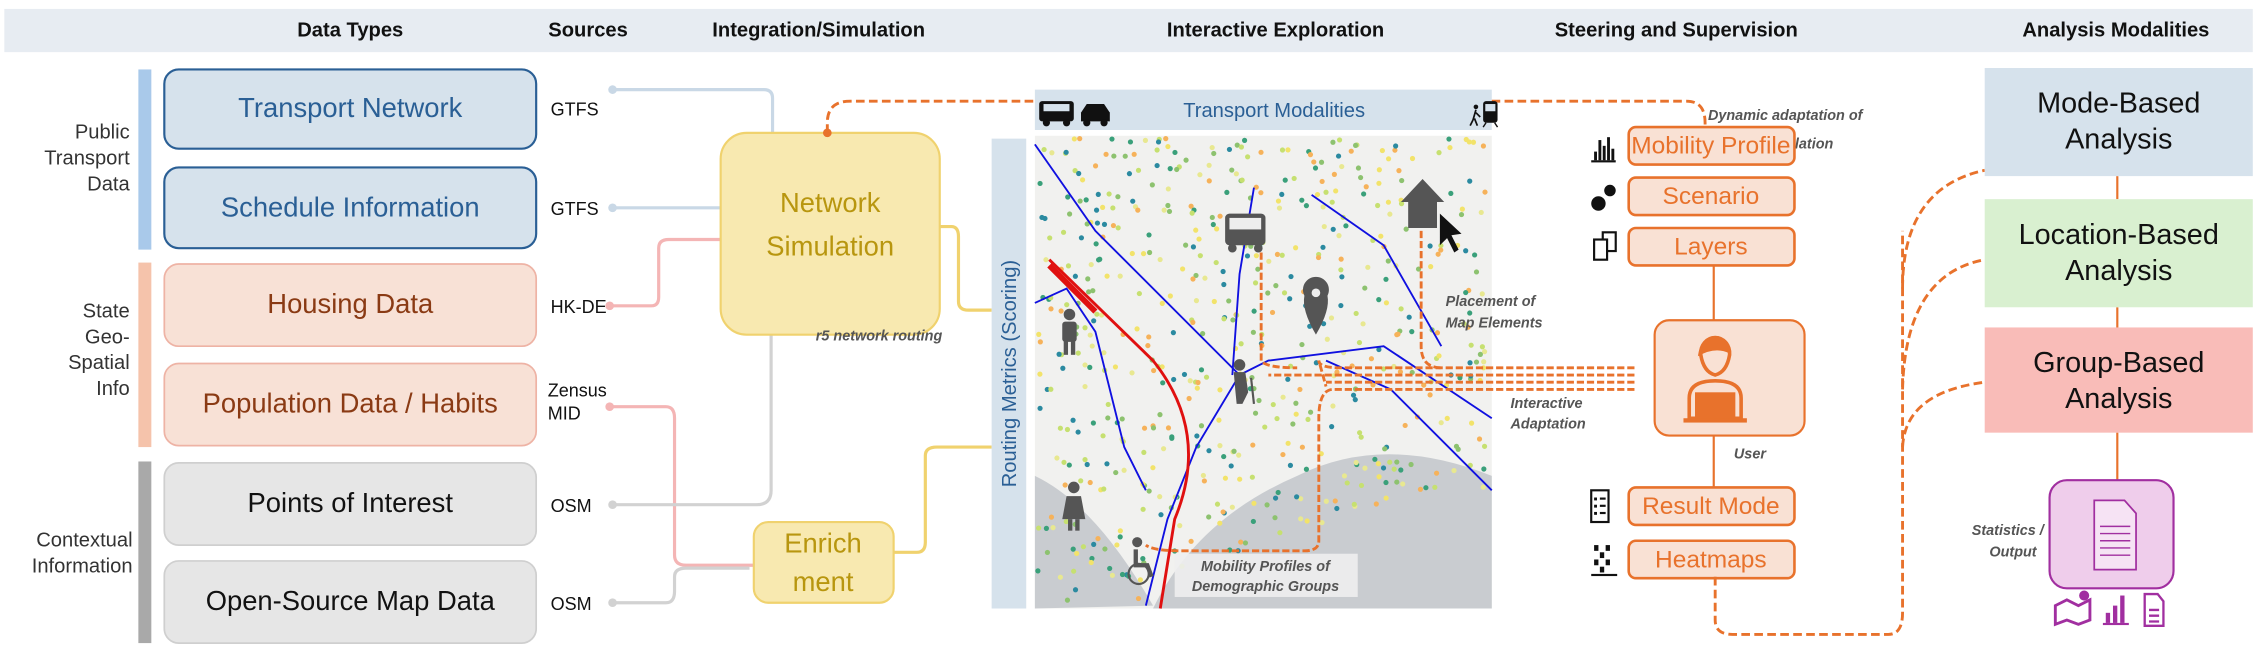  I want to click on steer-button-mobility-profile: Mobility Profile, so click(1693, 145).